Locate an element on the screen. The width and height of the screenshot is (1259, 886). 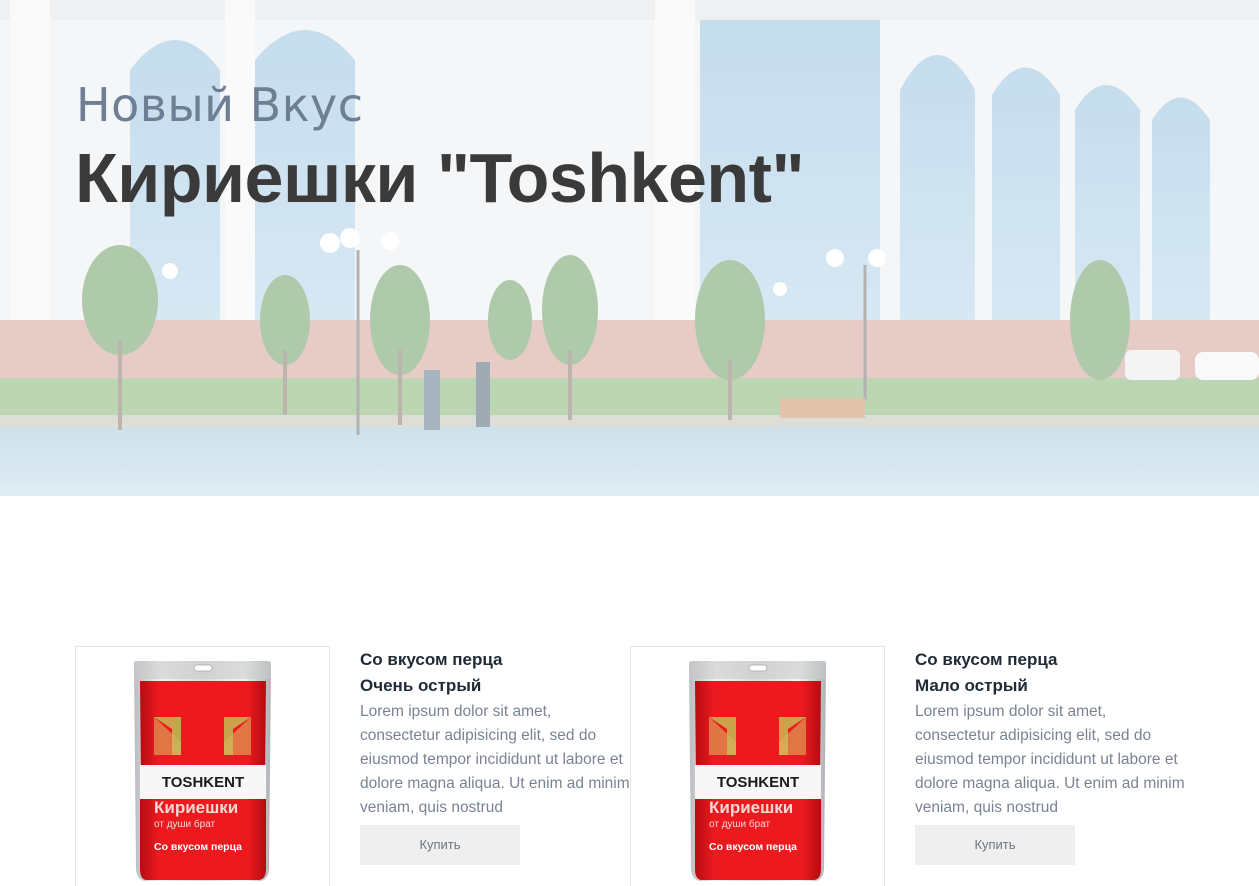
product-spice-level: Мало острый is located at coordinates (971, 685).